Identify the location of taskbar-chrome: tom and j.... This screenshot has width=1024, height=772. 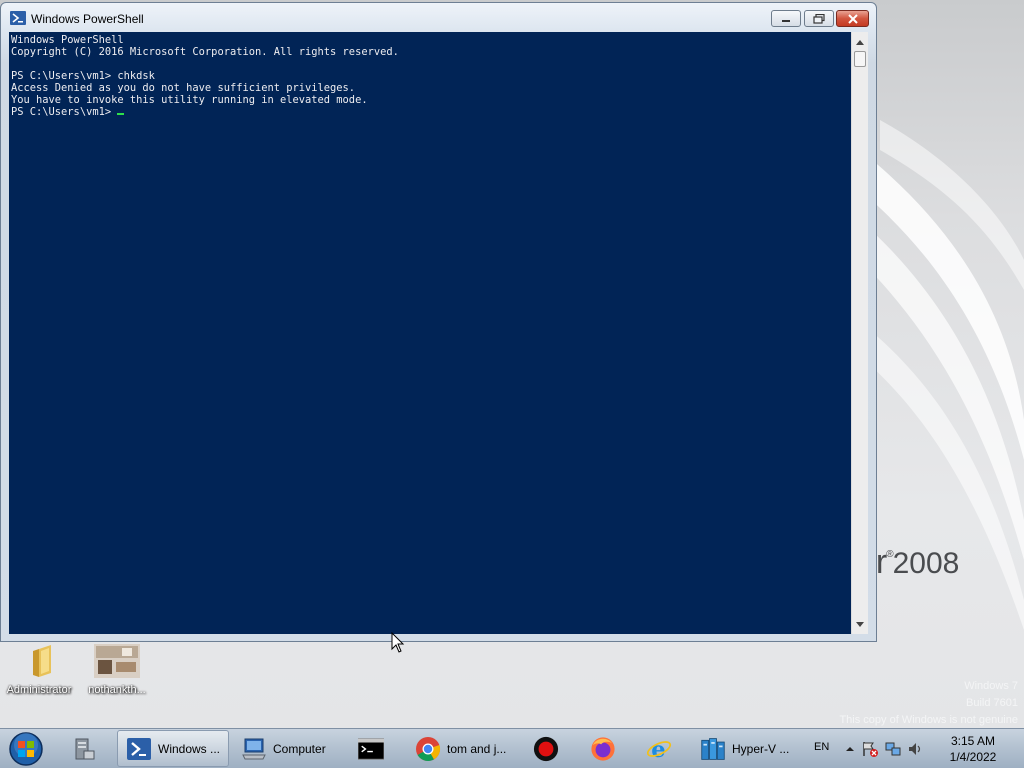
(463, 748).